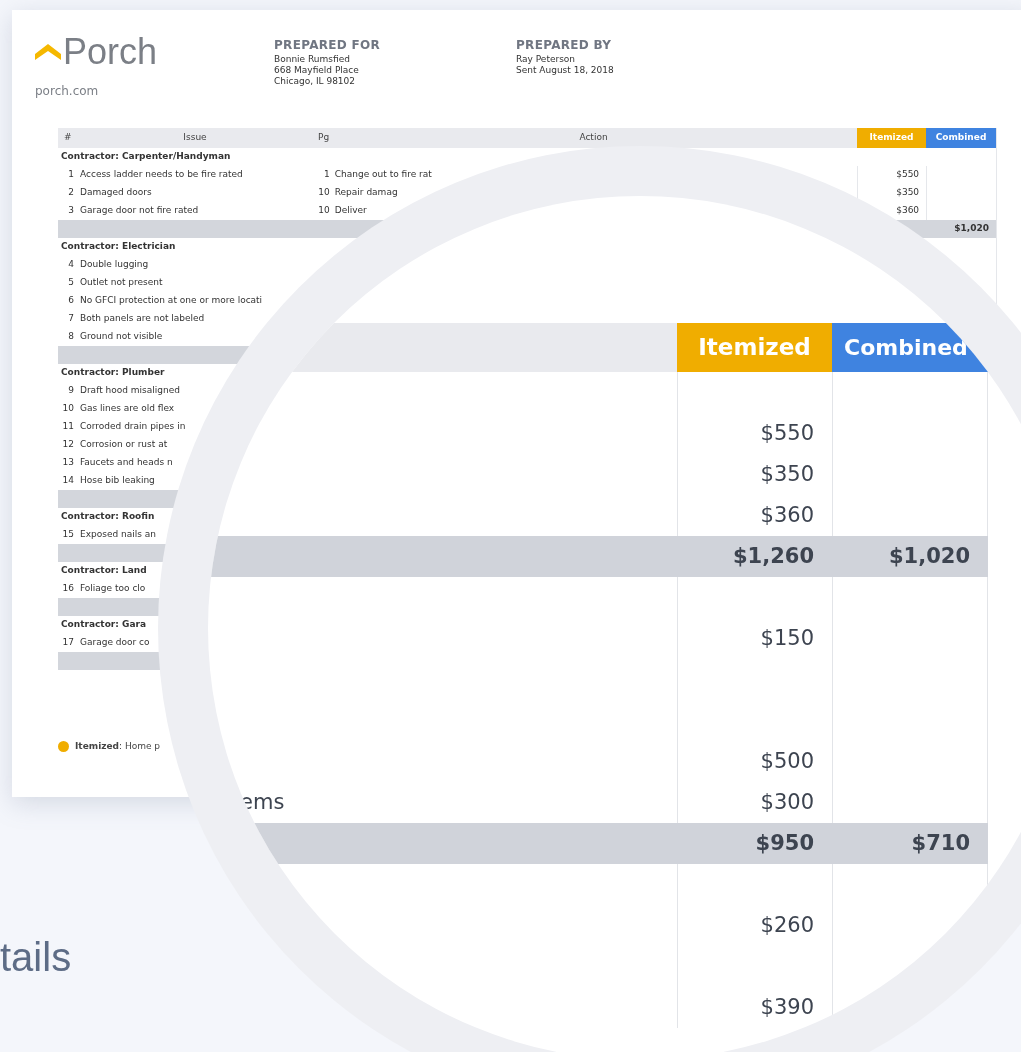 The width and height of the screenshot is (1021, 1052). I want to click on contractor-heading: Contractor: Carpenter/Handyman, so click(145, 157).